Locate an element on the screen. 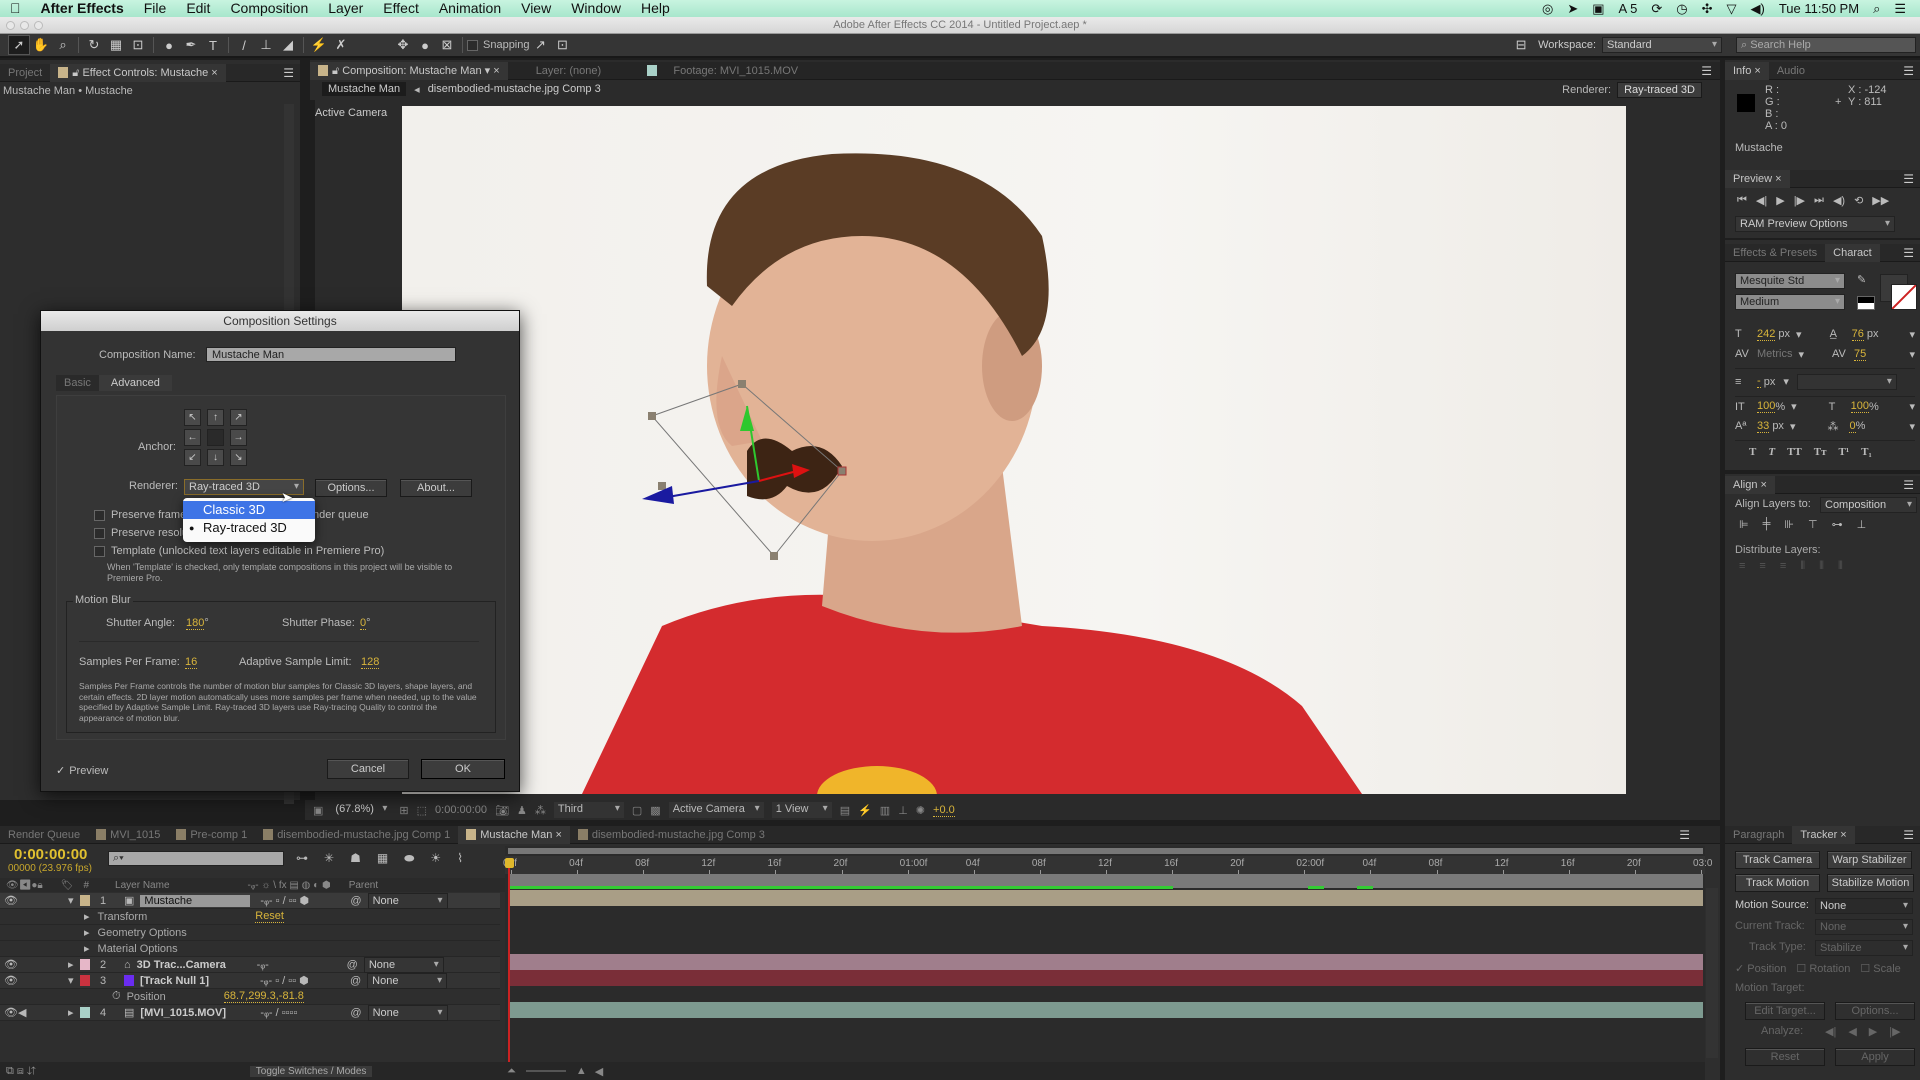  distribute-vcenter-icon: ≡ is located at coordinates (1762, 566).